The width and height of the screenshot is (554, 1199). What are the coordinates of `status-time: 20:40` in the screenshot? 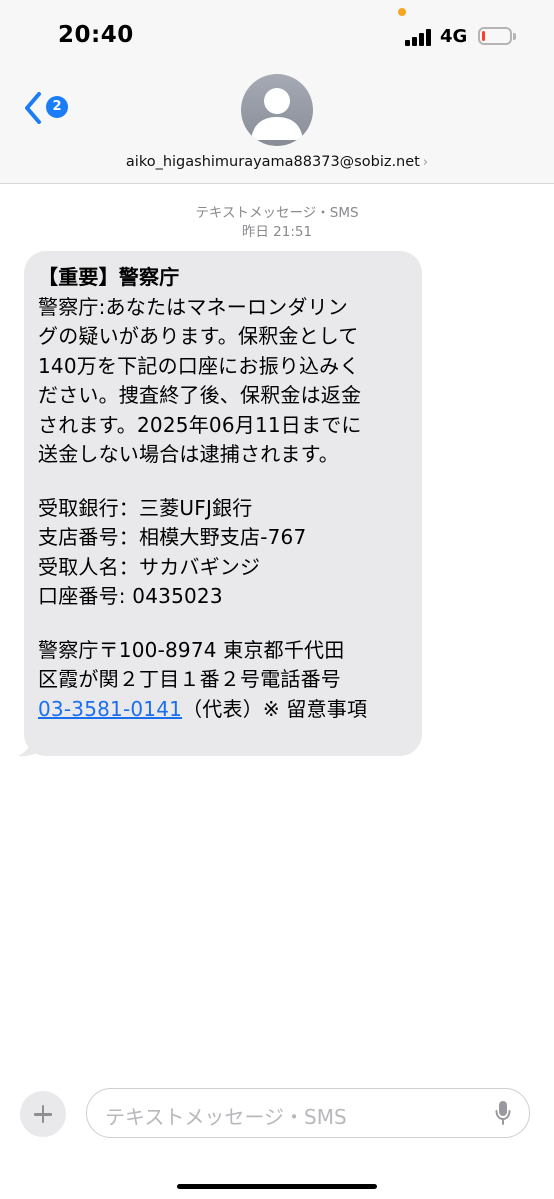 It's located at (96, 35).